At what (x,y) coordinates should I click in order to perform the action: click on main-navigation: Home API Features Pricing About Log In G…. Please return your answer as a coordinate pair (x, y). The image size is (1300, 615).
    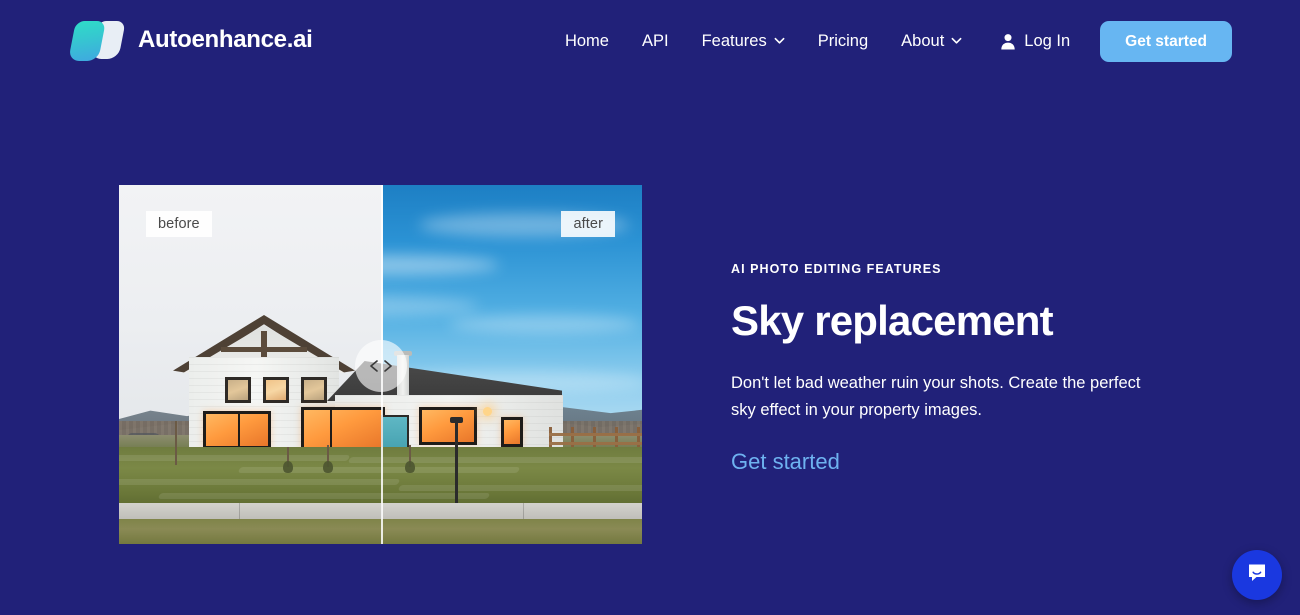
    Looking at the image, I should click on (898, 41).